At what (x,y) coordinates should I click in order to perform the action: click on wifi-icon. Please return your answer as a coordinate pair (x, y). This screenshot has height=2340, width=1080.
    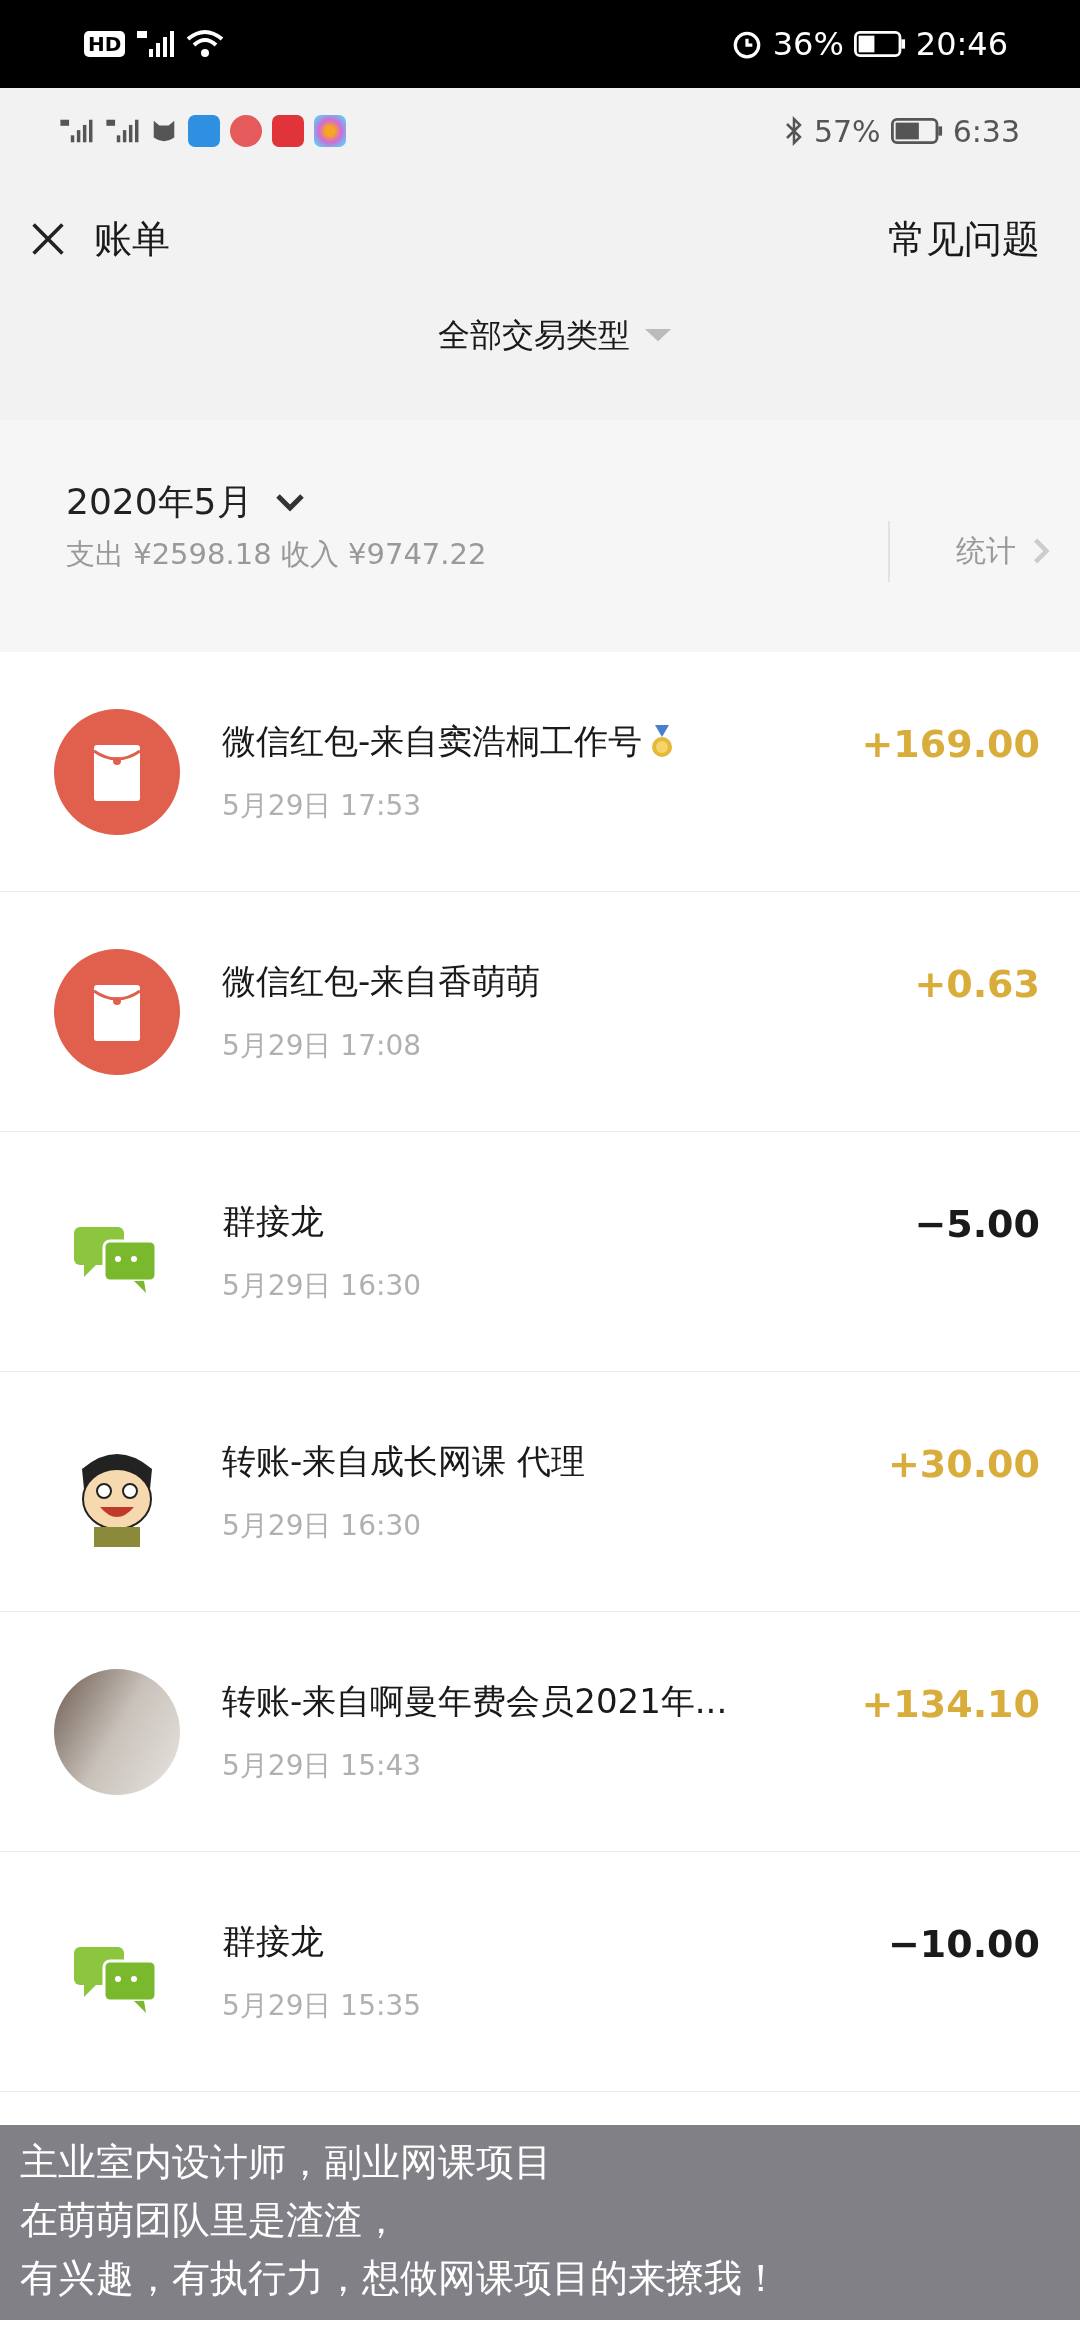
    Looking at the image, I should click on (205, 44).